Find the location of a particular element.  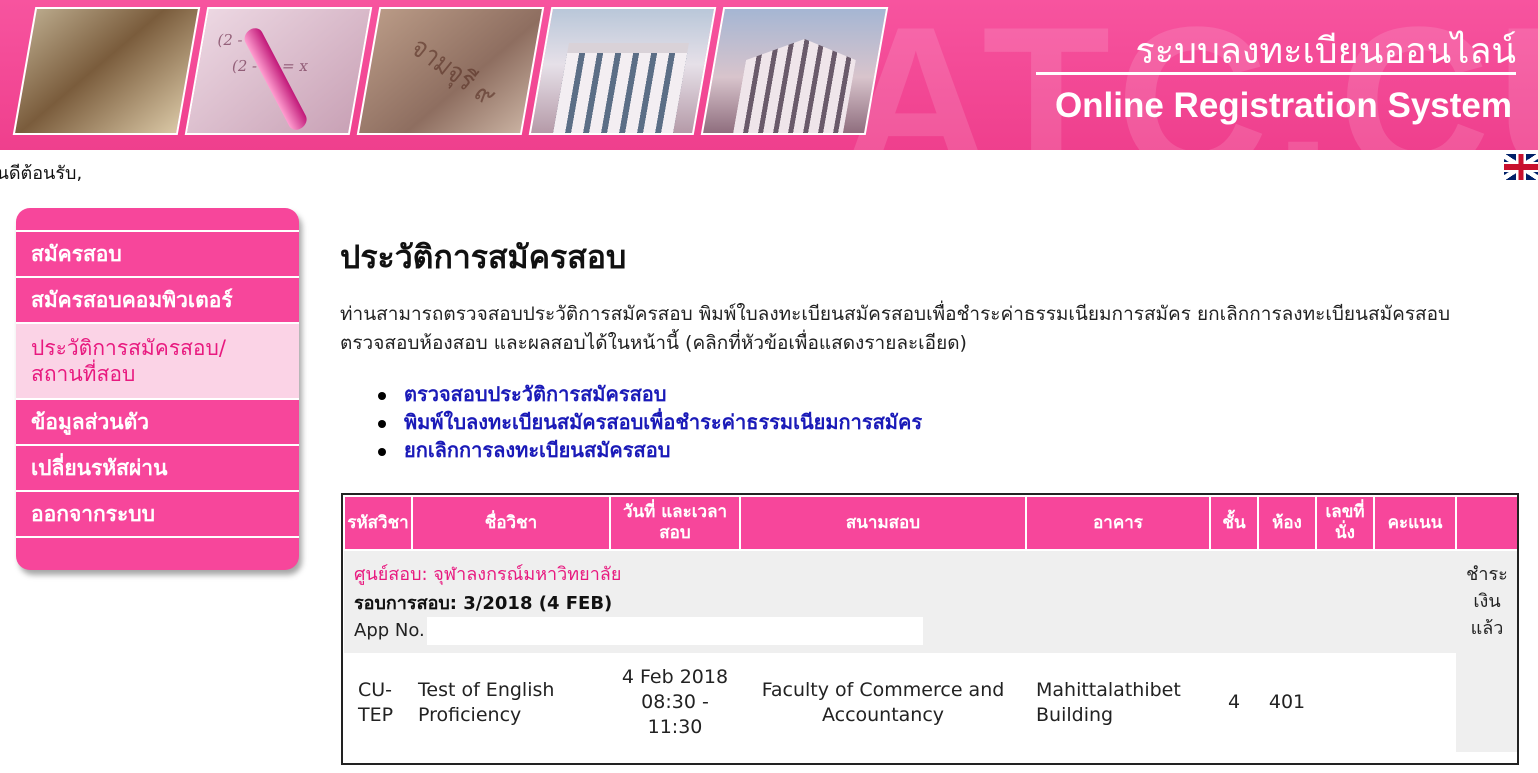

header-code: รหัสวิชา is located at coordinates (378, 523).